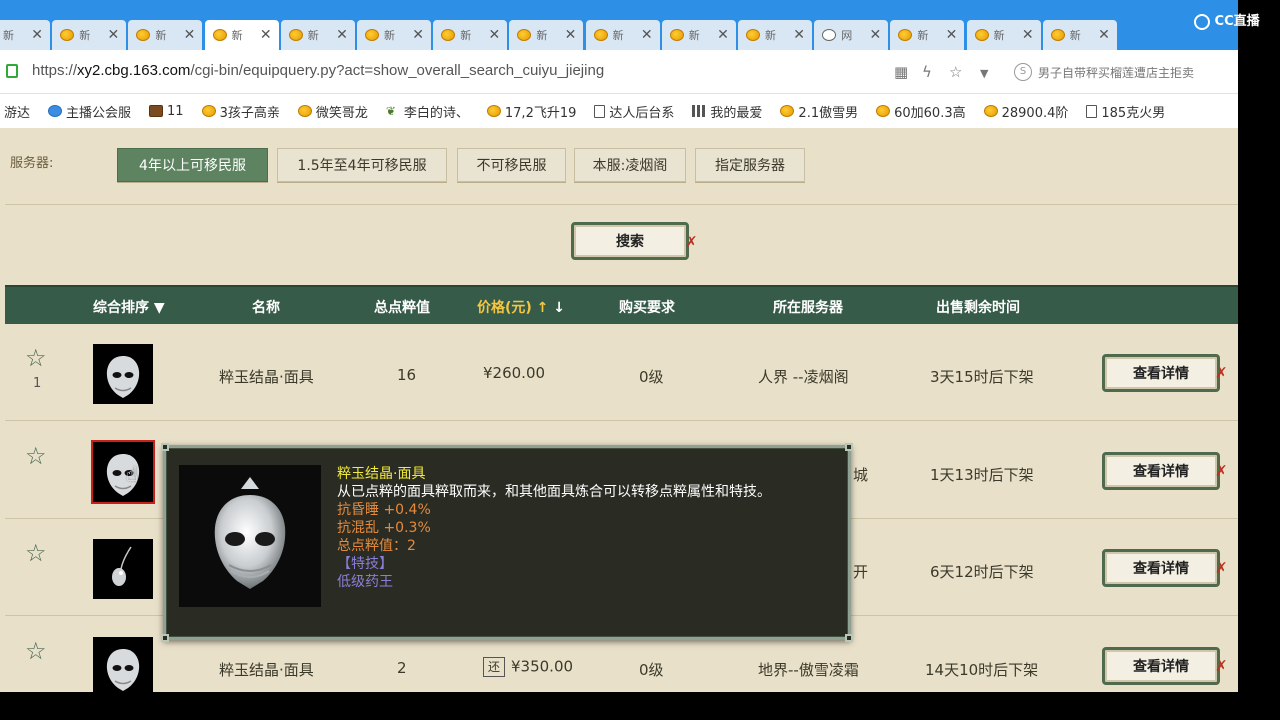  Describe the element at coordinates (365, 582) in the screenshot. I see `tooltip-skill: 低级药王` at that location.